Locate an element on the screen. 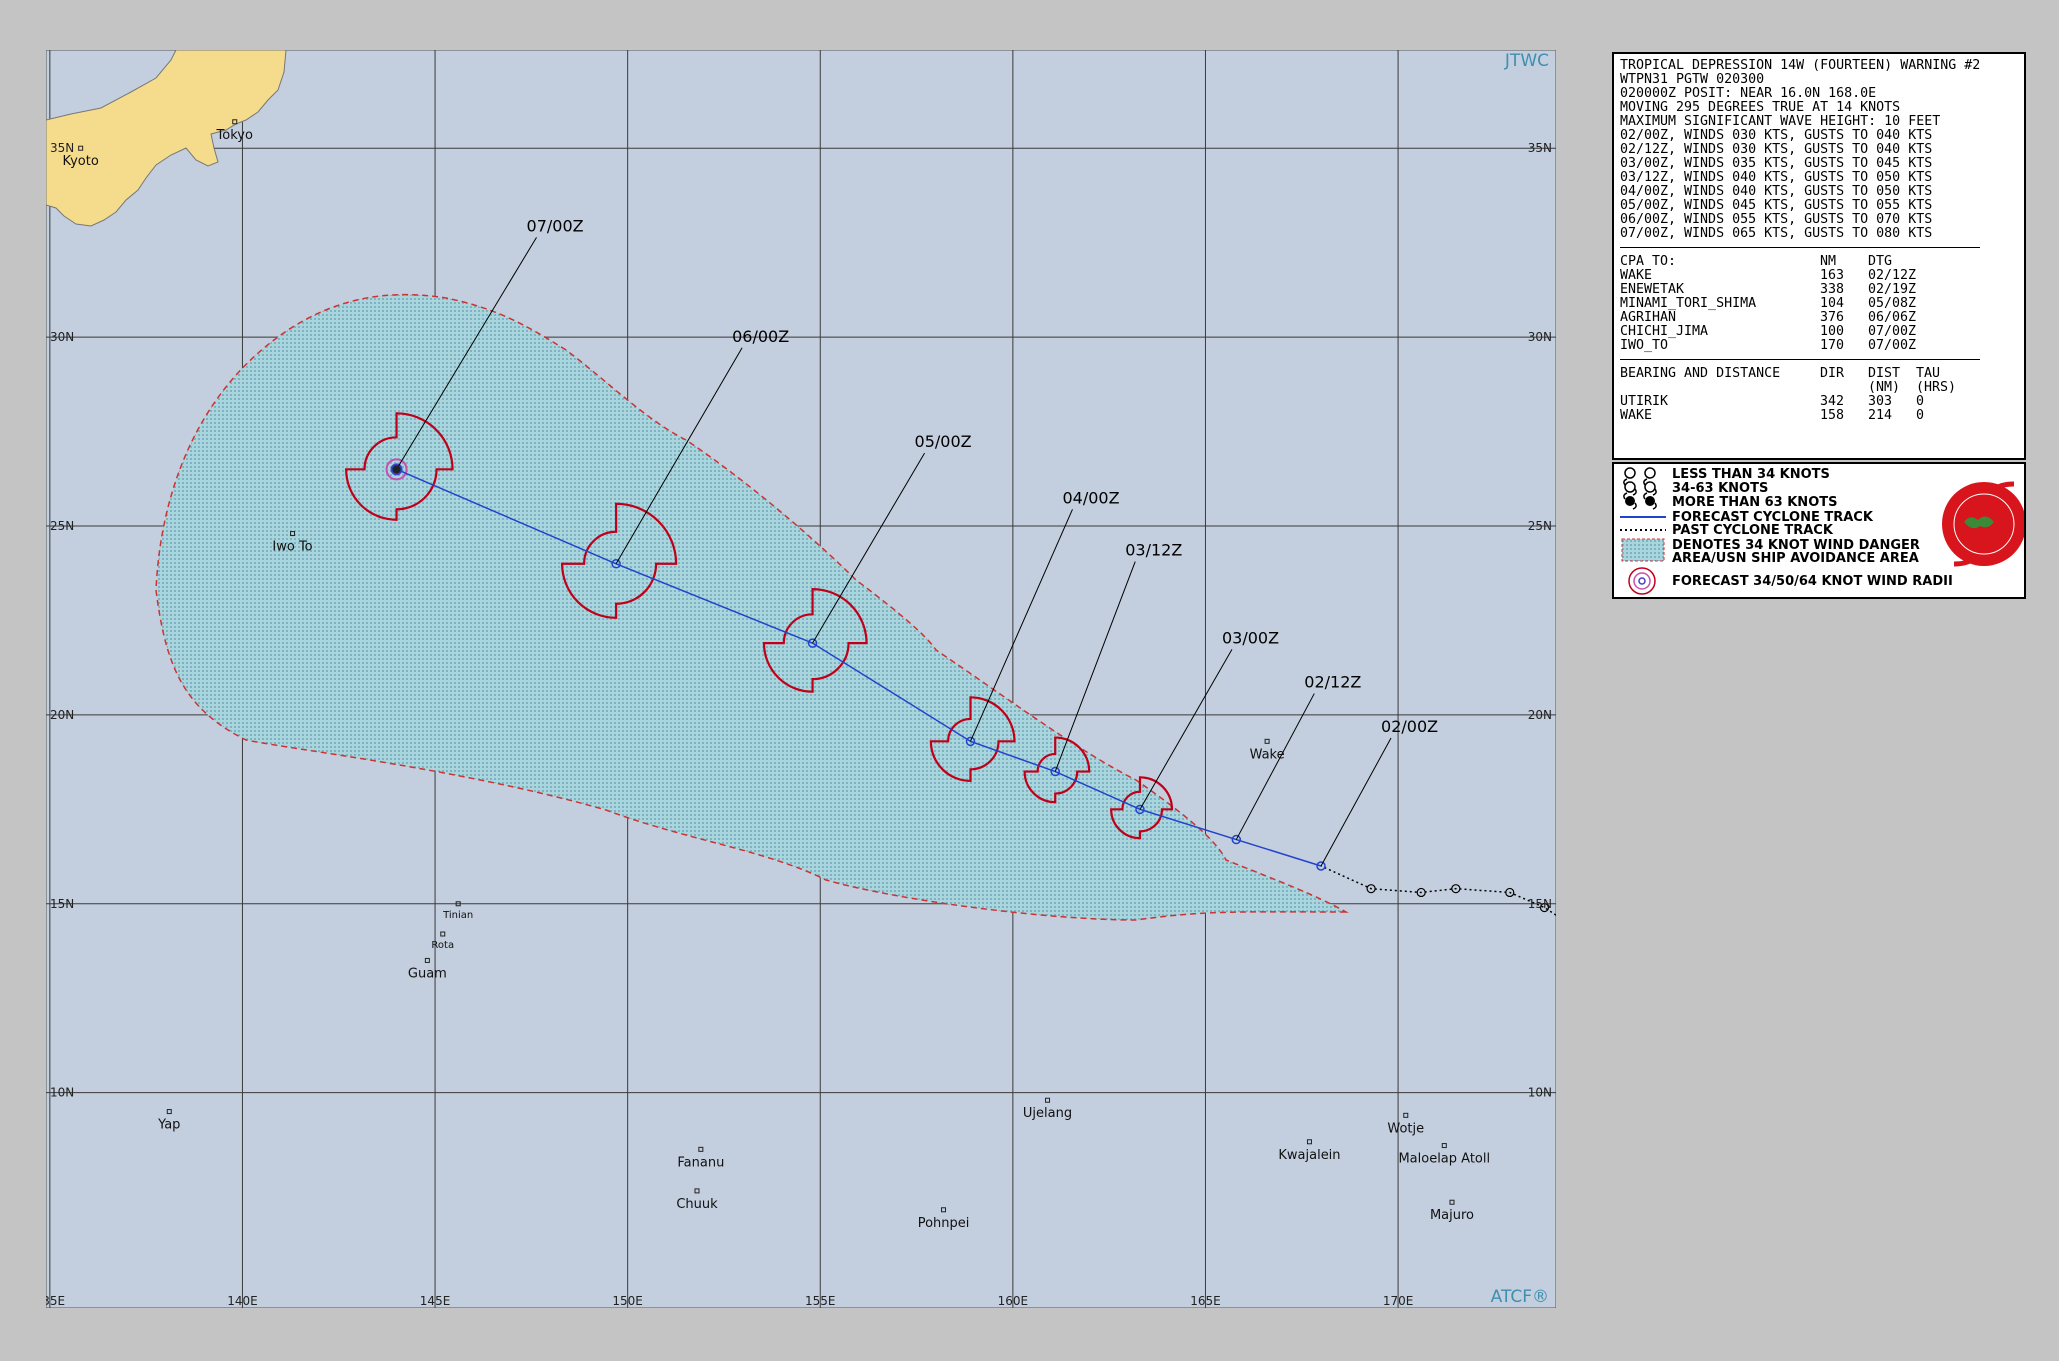  cell: IWO_TO is located at coordinates (1644, 345).